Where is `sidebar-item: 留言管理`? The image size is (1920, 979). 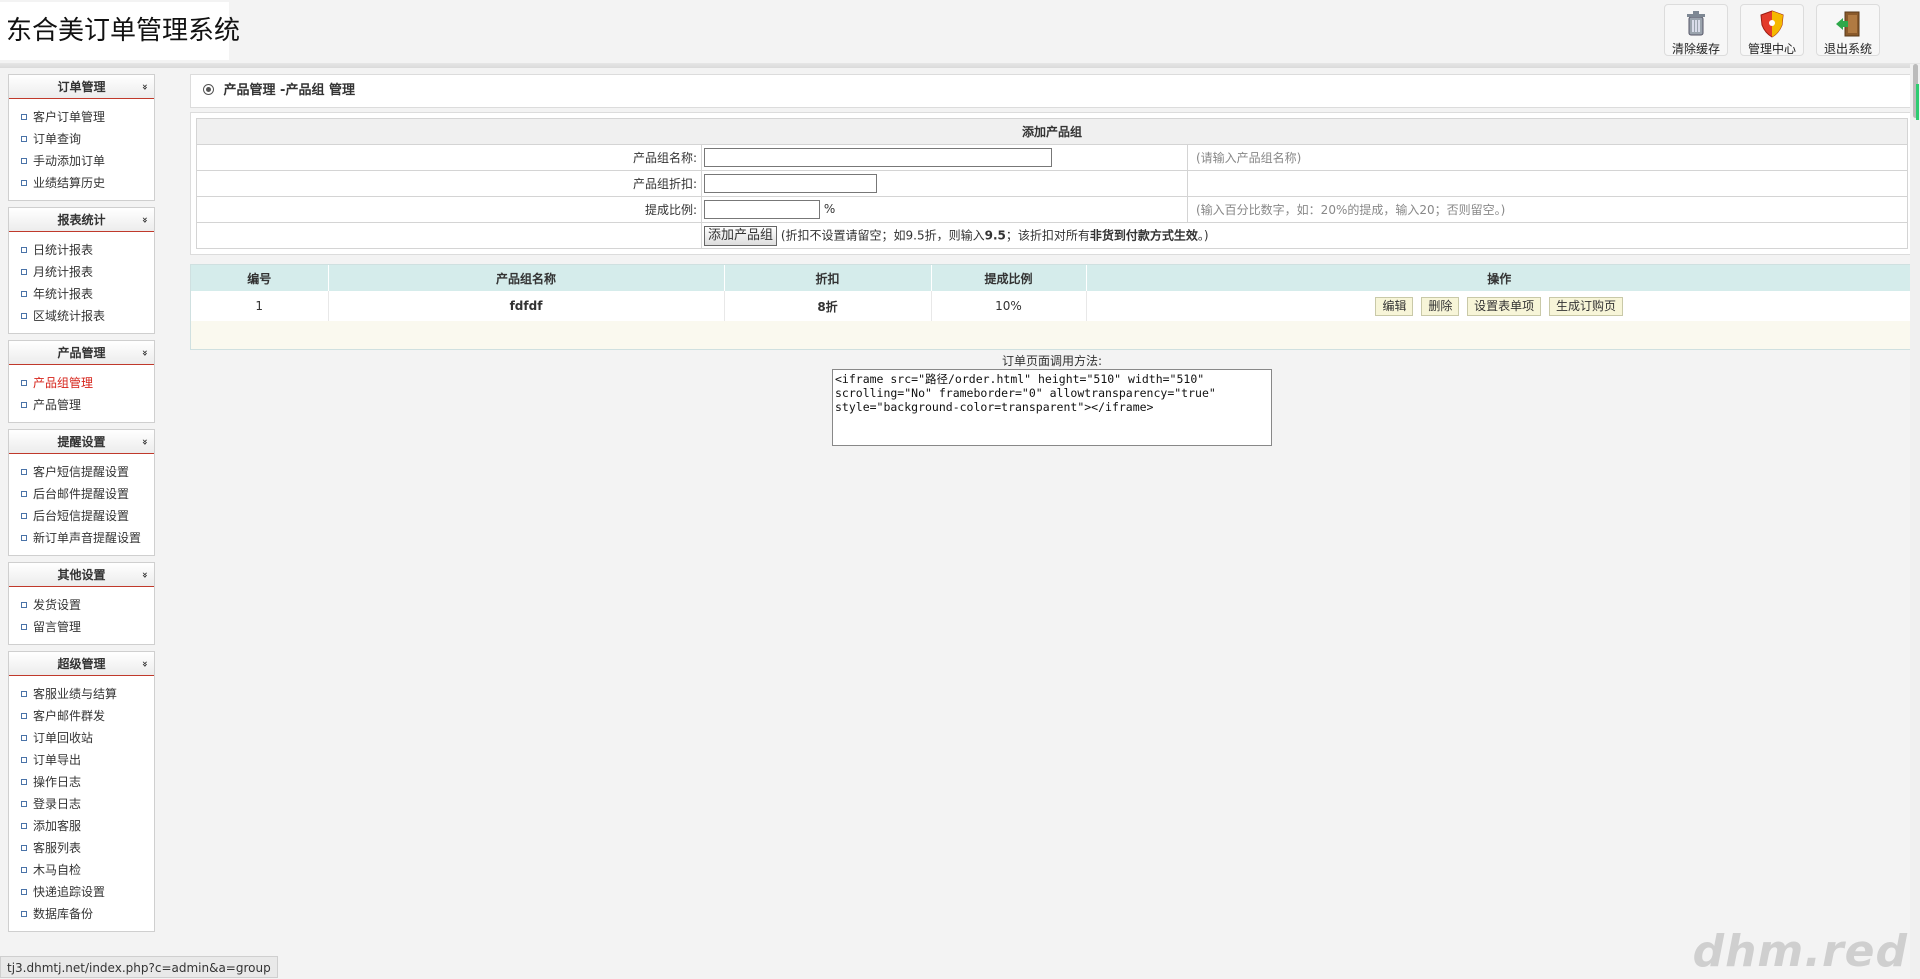
sidebar-item: 留言管理 is located at coordinates (81, 627).